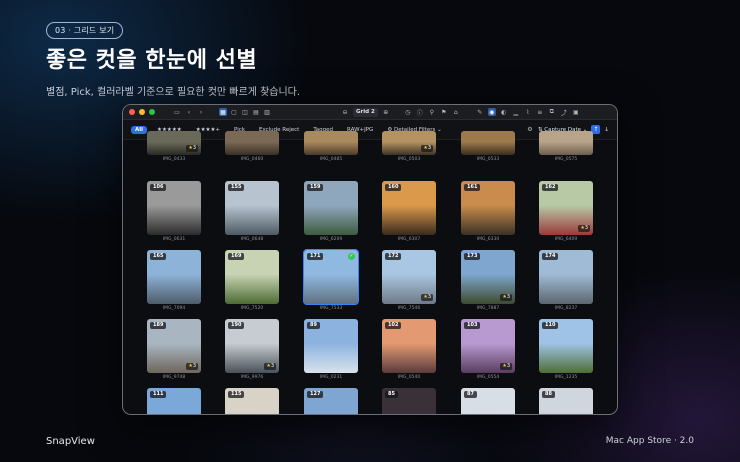 The height and width of the screenshot is (462, 740). I want to click on photo-cell: 115, so click(252, 401).